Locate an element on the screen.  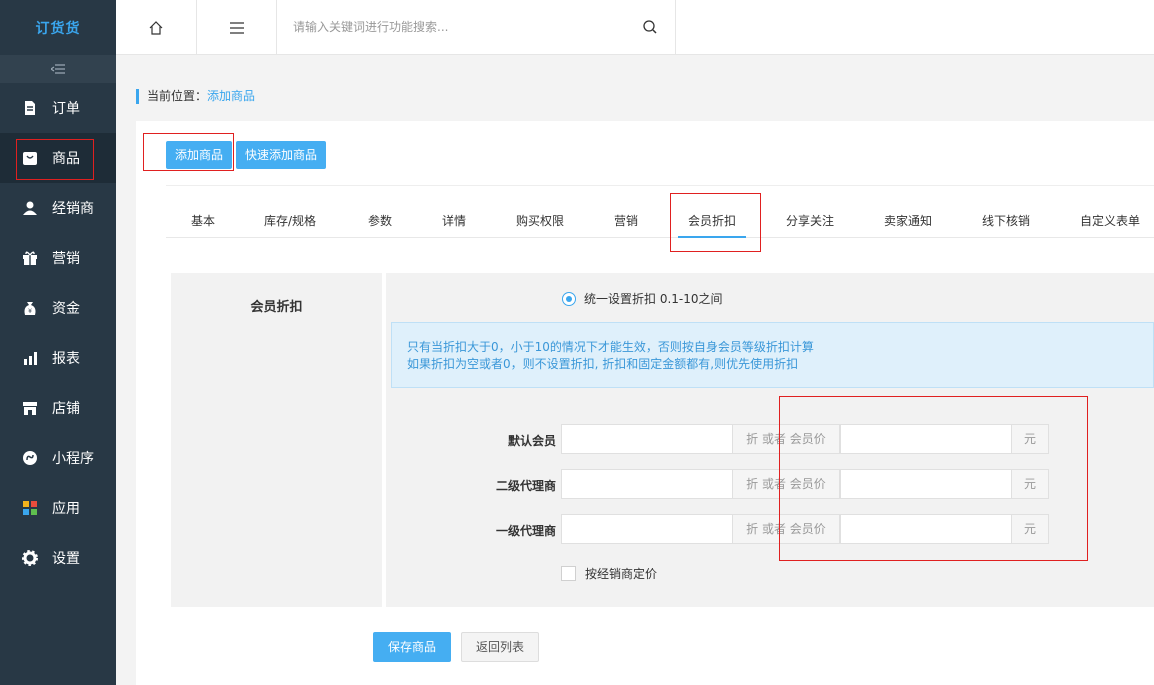
save-goods-button: 保存商品 is located at coordinates (412, 647).